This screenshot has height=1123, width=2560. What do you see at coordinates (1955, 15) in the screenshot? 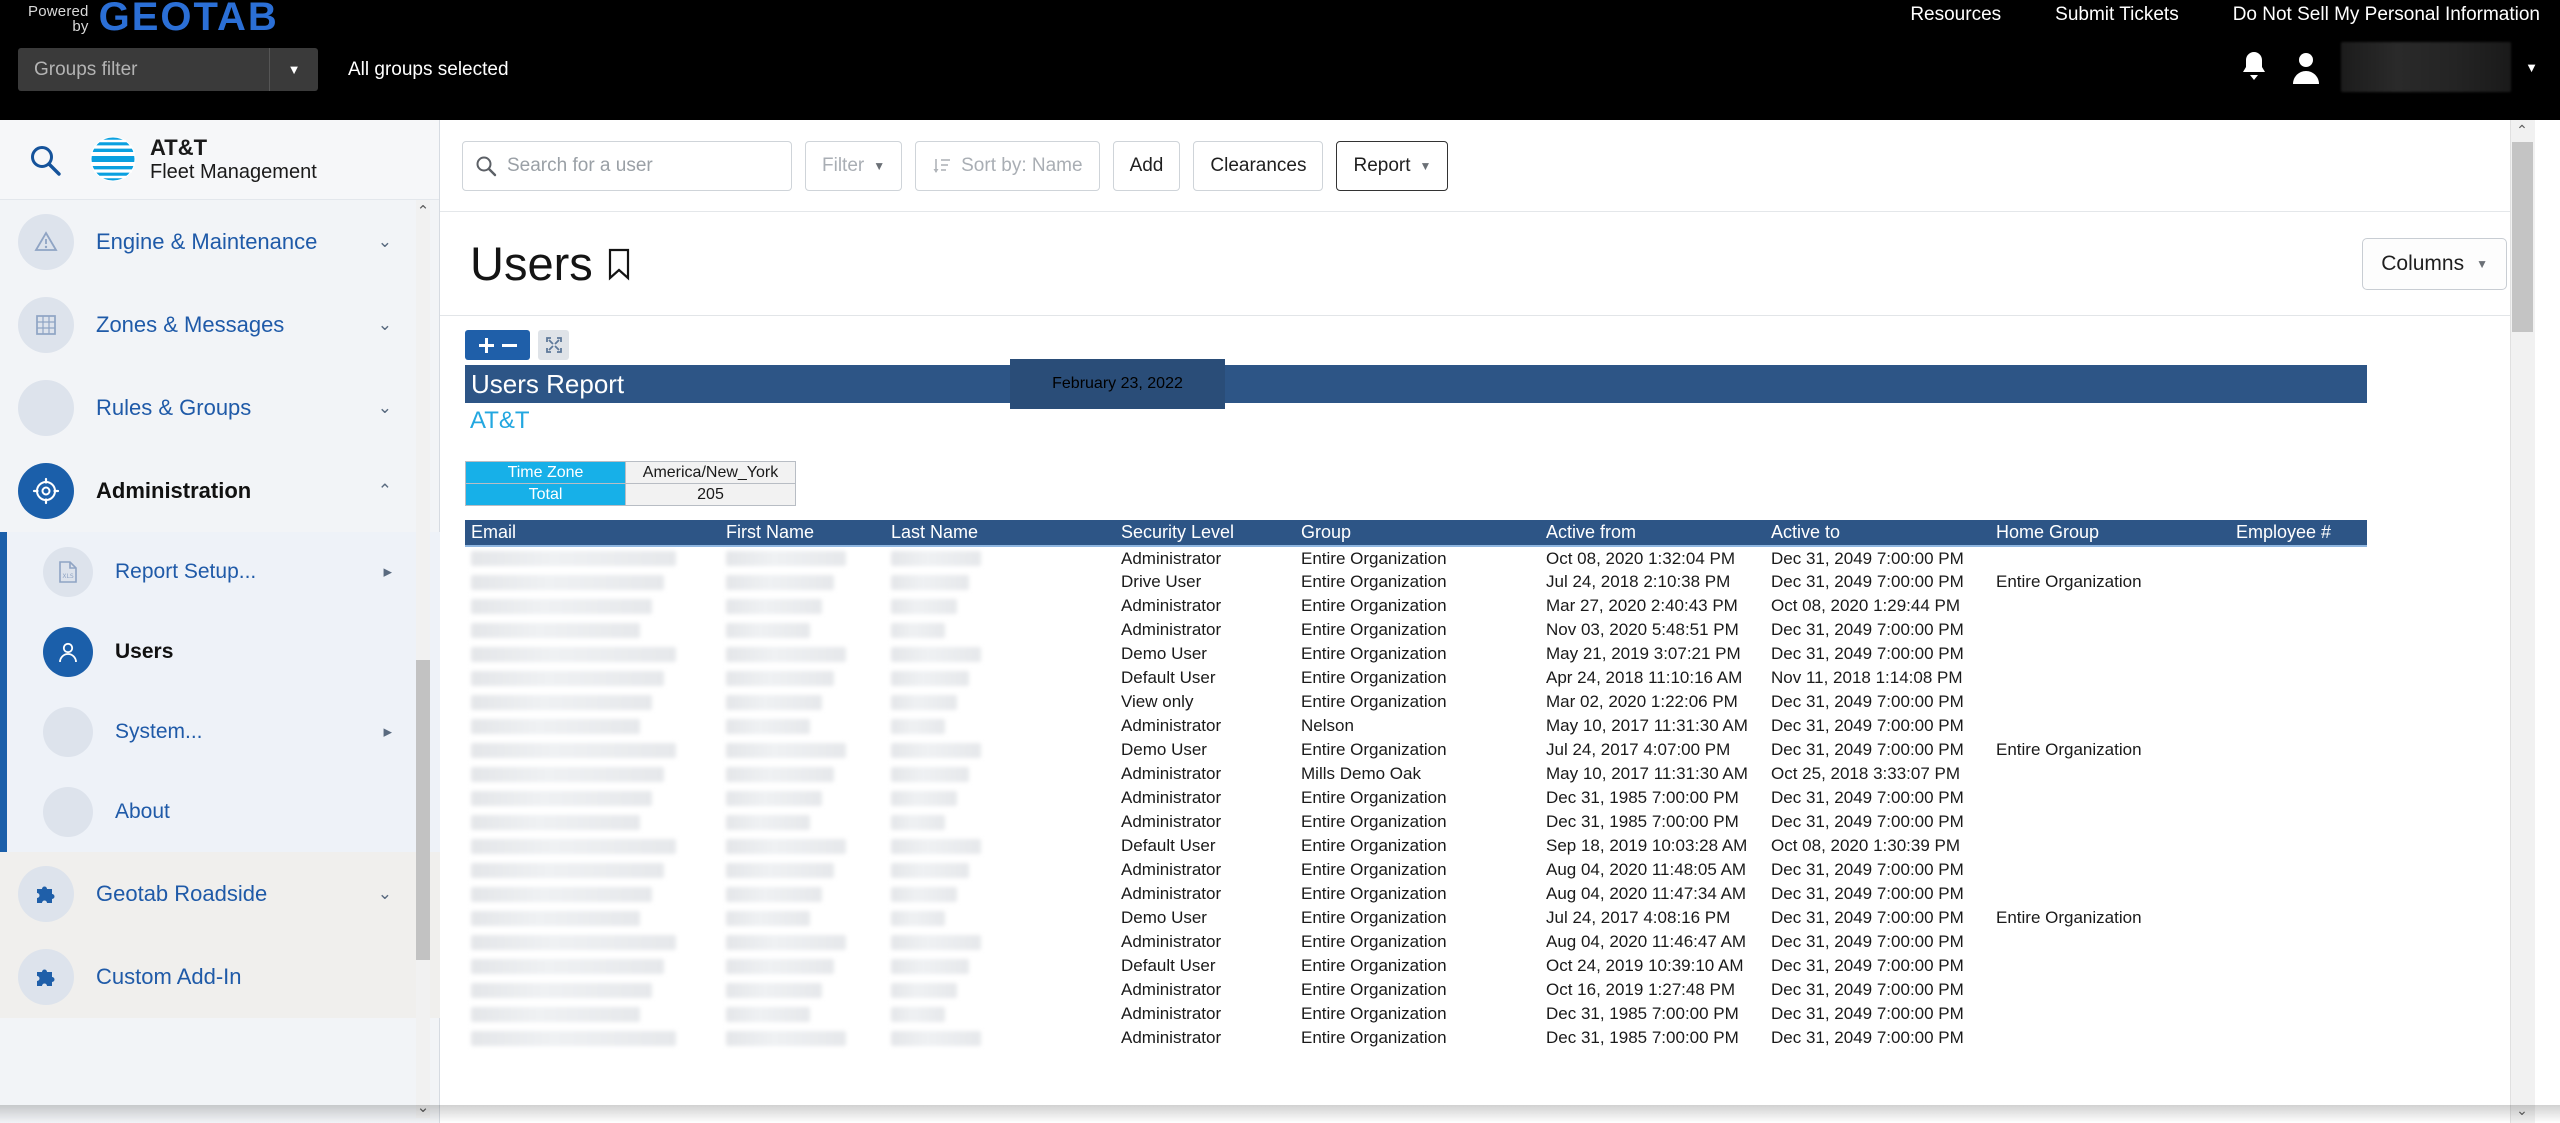
I see `link-resources: Resources` at bounding box center [1955, 15].